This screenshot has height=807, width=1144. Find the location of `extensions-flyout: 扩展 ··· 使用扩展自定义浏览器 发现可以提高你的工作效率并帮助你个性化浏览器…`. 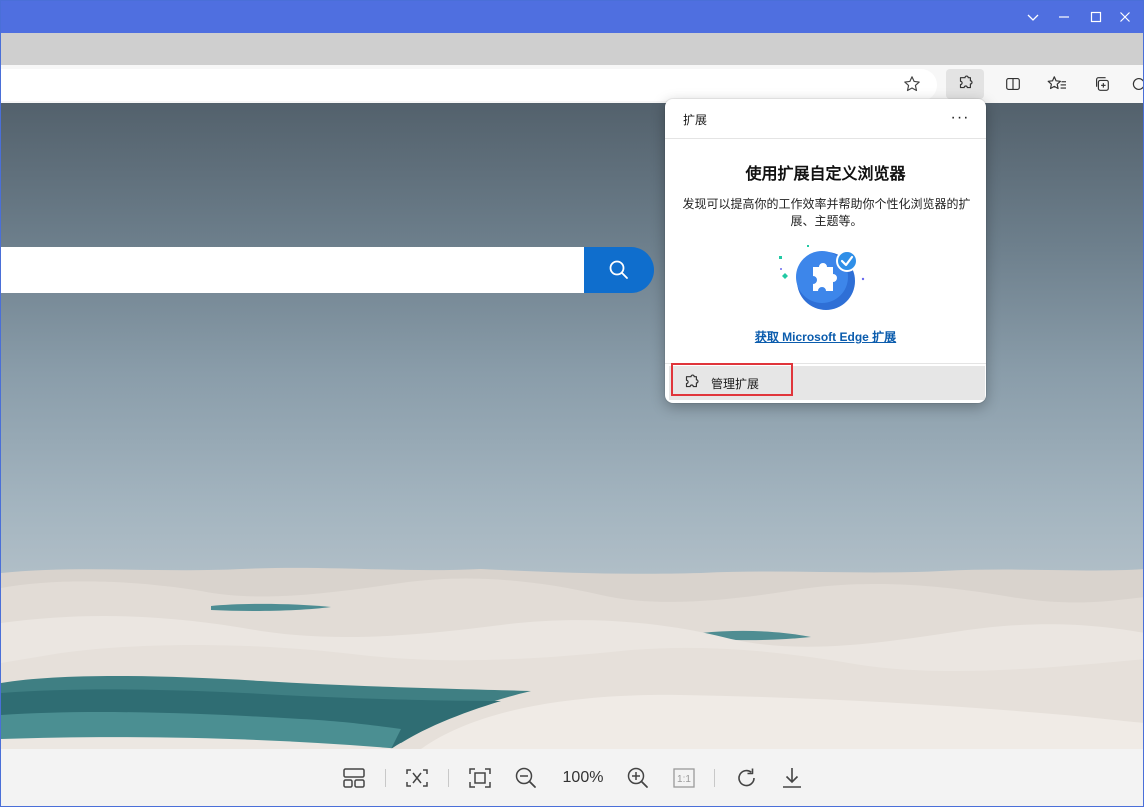

extensions-flyout: 扩展 ··· 使用扩展自定义浏览器 发现可以提高你的工作效率并帮助你个性化浏览器… is located at coordinates (825, 251).